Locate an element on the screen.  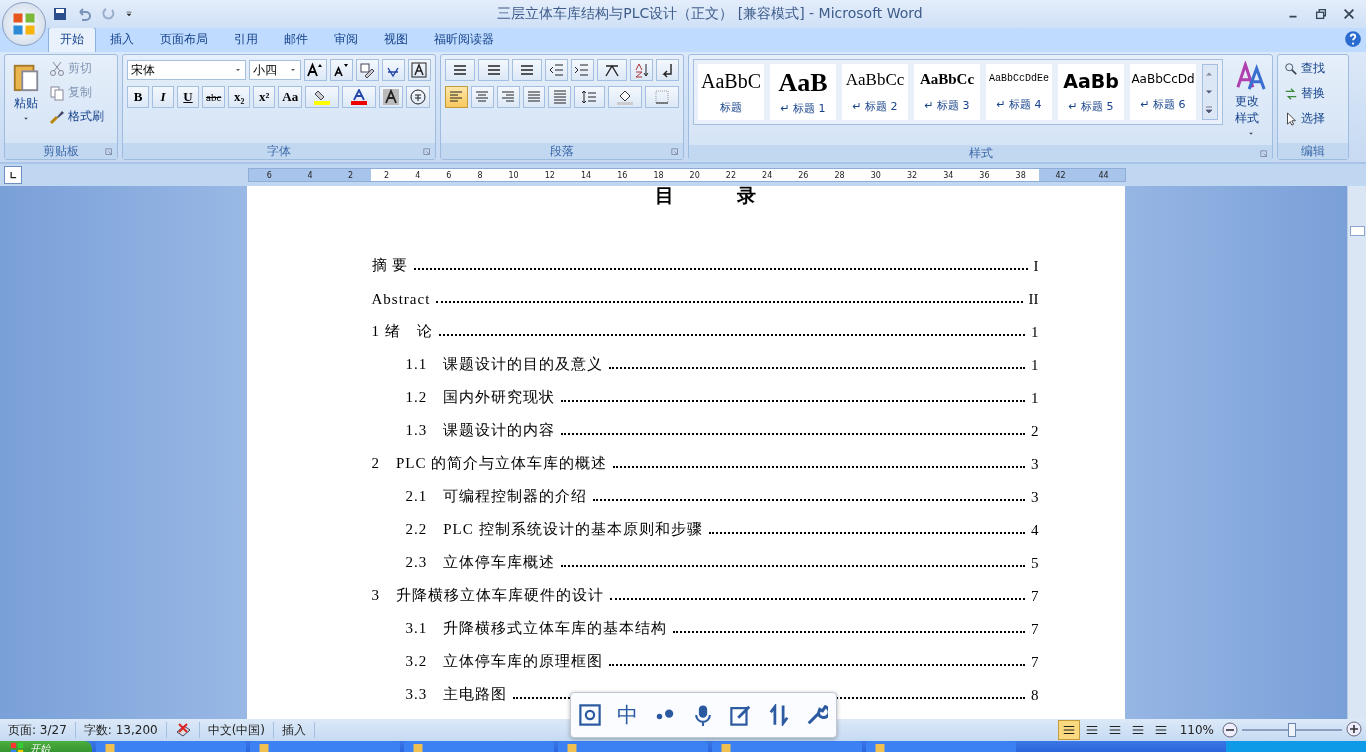
zoom-out-icon is located at coordinates (1230, 730).